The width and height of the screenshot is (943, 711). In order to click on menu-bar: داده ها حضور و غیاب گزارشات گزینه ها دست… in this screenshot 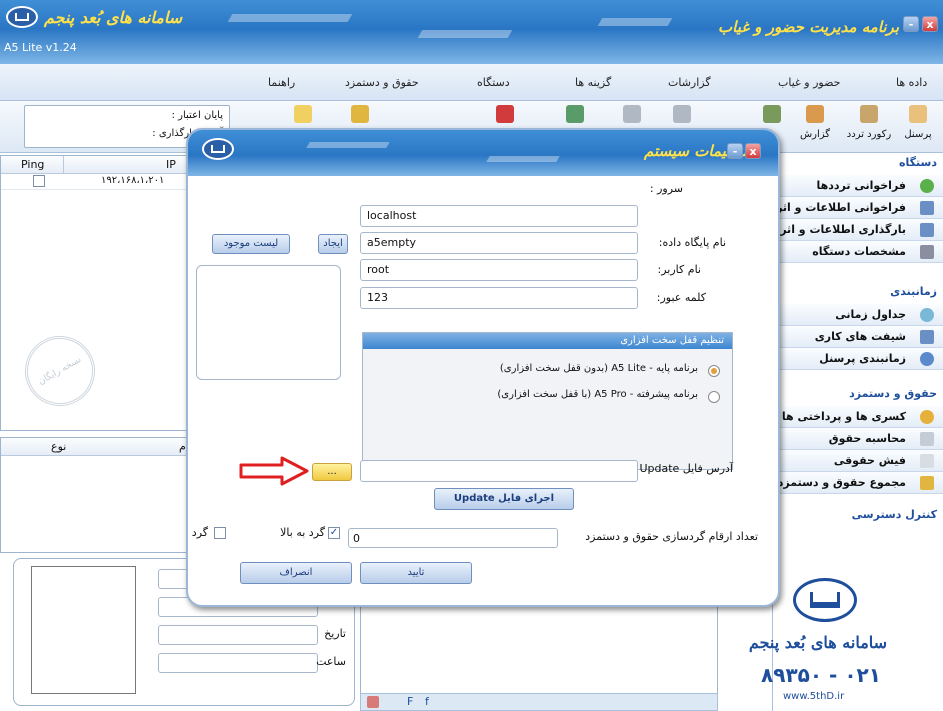, I will do `click(471, 82)`.